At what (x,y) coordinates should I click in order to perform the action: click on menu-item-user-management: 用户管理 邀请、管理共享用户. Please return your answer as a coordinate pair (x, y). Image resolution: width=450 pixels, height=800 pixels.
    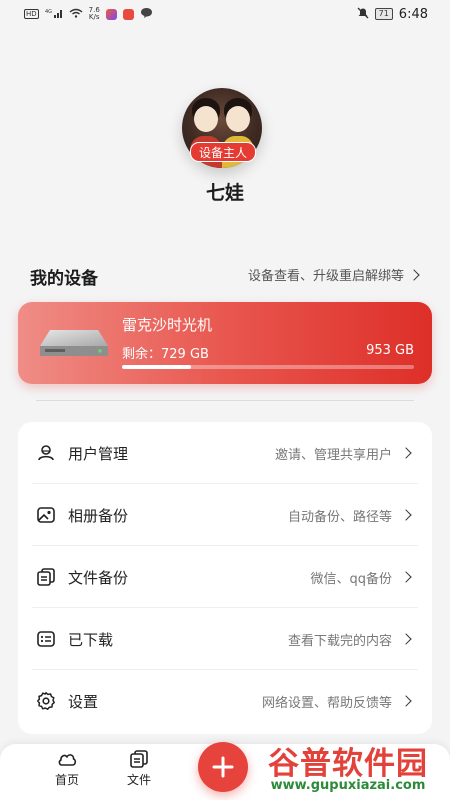
    Looking at the image, I should click on (225, 453).